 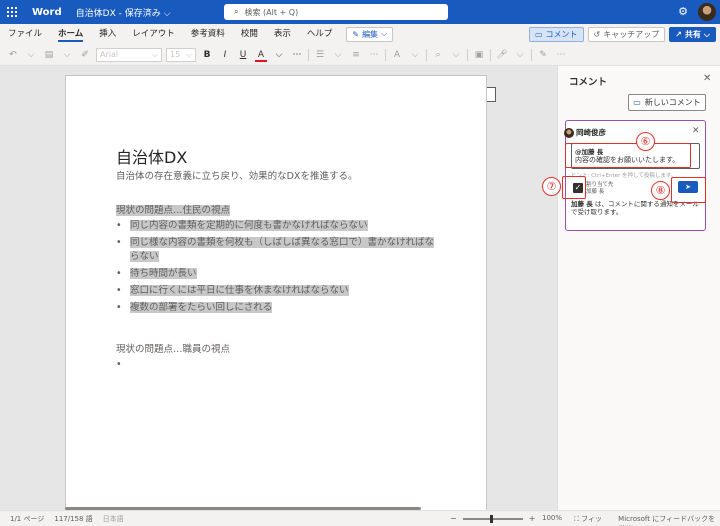 What do you see at coordinates (556, 34) in the screenshot?
I see `comments-button: ▭ コメント` at bounding box center [556, 34].